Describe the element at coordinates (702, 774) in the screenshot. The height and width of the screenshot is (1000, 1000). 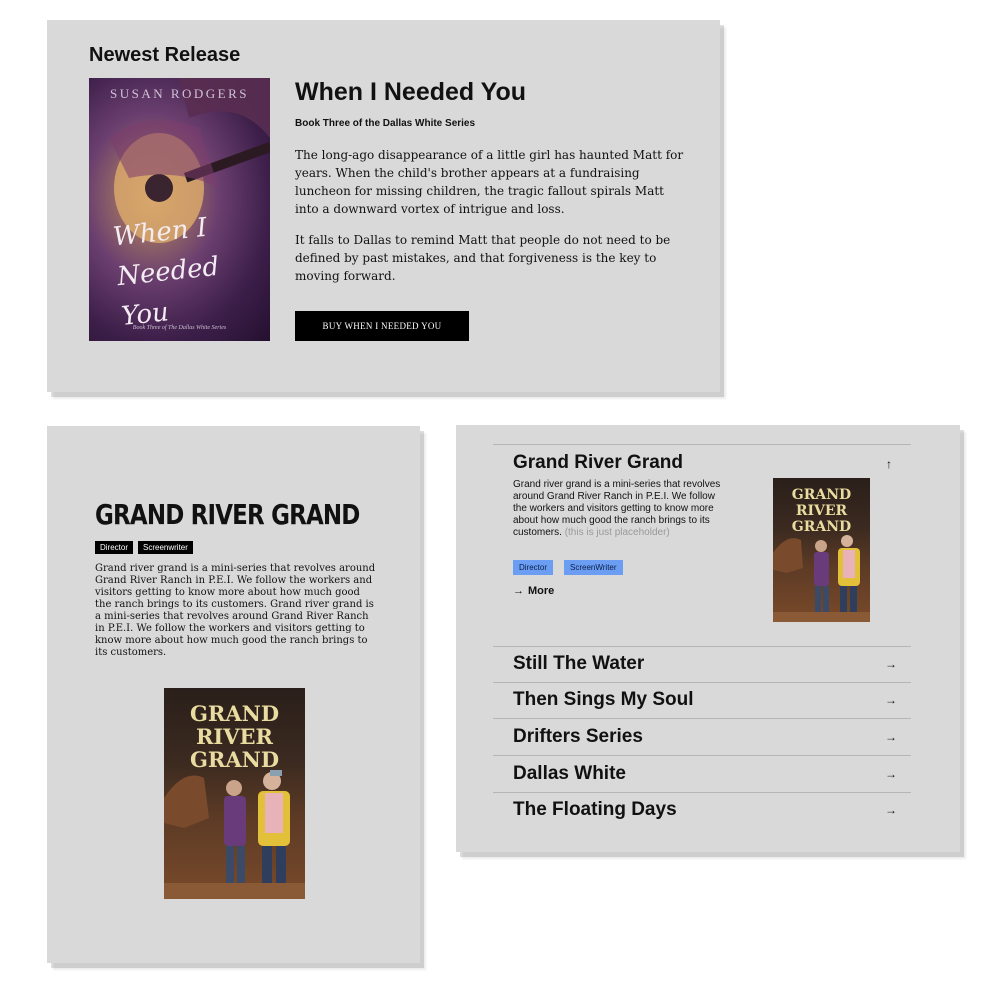
I see `accordion-item-dallas-white: Dallas White →` at that location.